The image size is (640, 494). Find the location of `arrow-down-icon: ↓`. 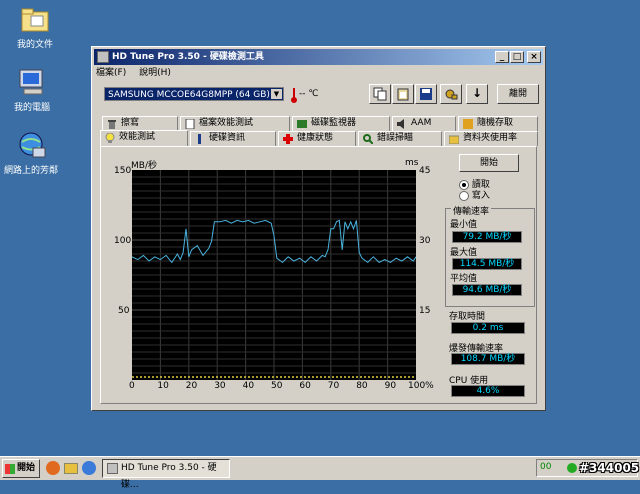

arrow-down-icon: ↓ is located at coordinates (477, 93).